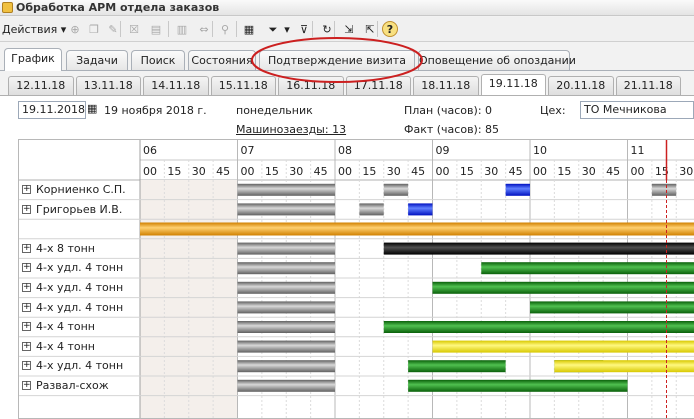 The height and width of the screenshot is (419, 694). Describe the element at coordinates (446, 85) in the screenshot. I see `date-tab: 18.11.18` at that location.